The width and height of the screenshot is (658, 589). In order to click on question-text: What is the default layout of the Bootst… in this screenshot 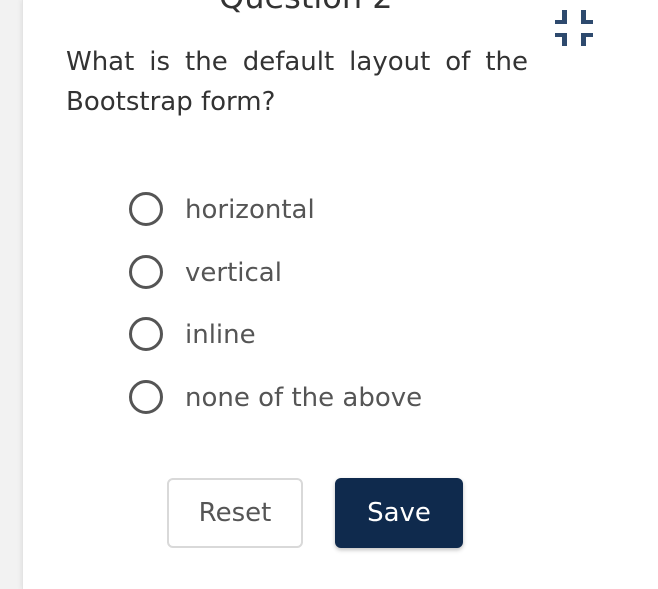, I will do `click(297, 82)`.